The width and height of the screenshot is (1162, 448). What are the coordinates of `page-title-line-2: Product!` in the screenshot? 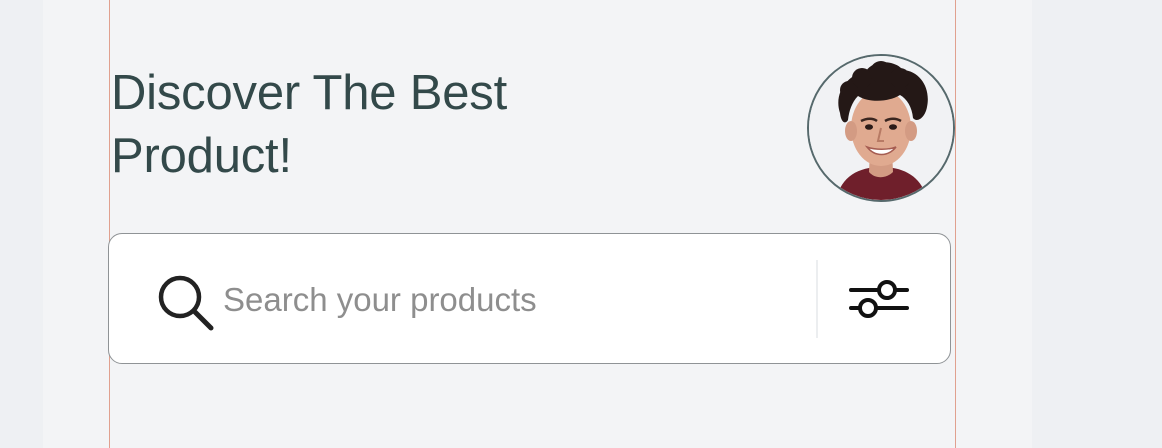 It's located at (201, 156).